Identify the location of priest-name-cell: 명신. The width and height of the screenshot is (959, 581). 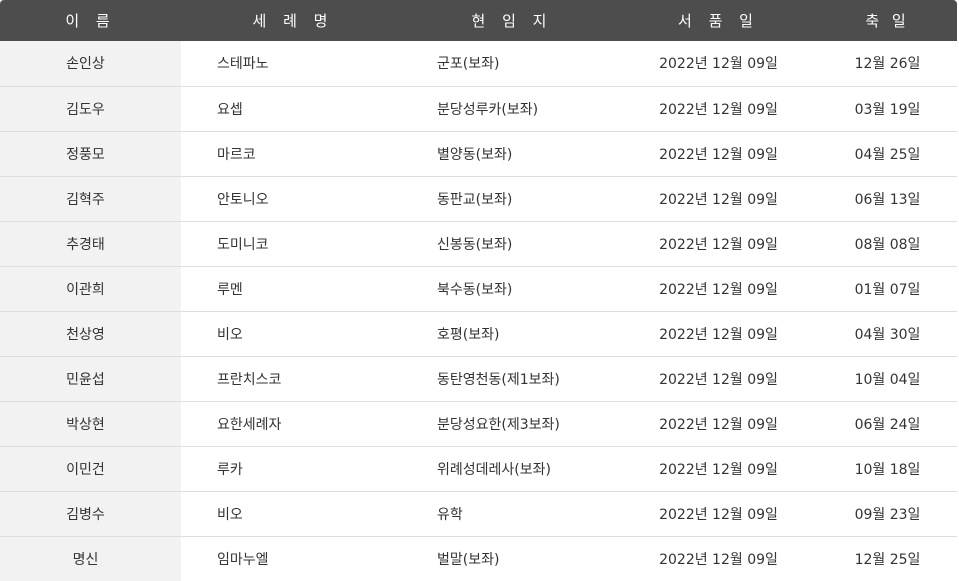
(90, 558).